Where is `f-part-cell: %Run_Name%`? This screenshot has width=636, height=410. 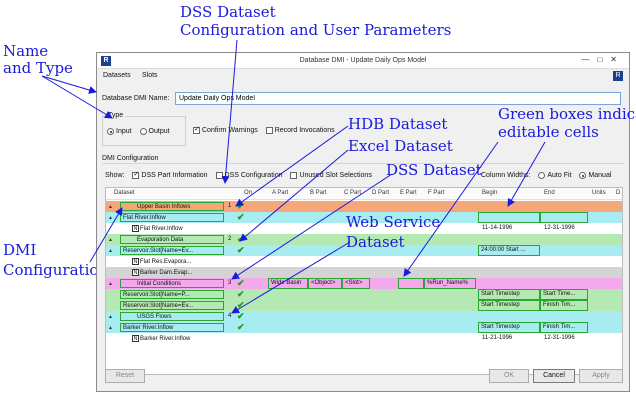
f-part-cell: %Run_Name% is located at coordinates (450, 283).